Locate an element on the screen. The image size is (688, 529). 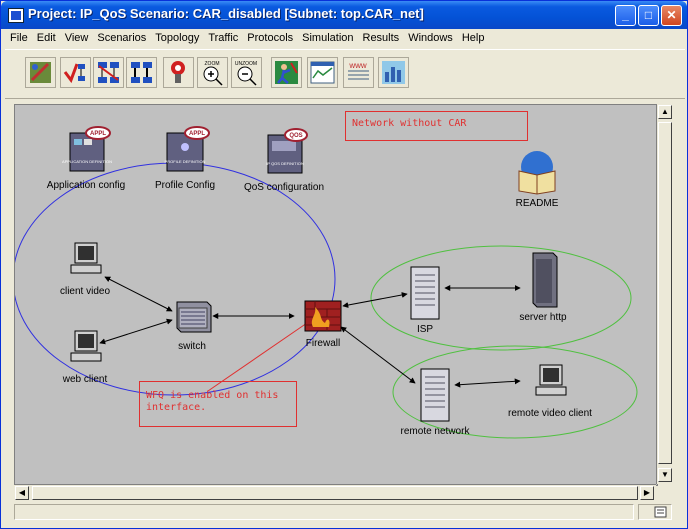
scroll-right-button: ▶ is located at coordinates (647, 493).